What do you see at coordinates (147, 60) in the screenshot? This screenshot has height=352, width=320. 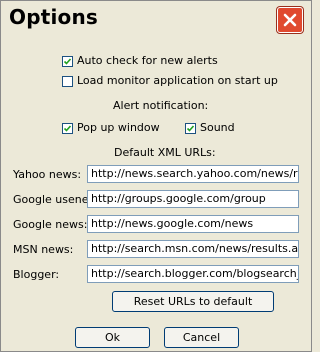 I see `auto-check-label: Auto check for new alerts` at bounding box center [147, 60].